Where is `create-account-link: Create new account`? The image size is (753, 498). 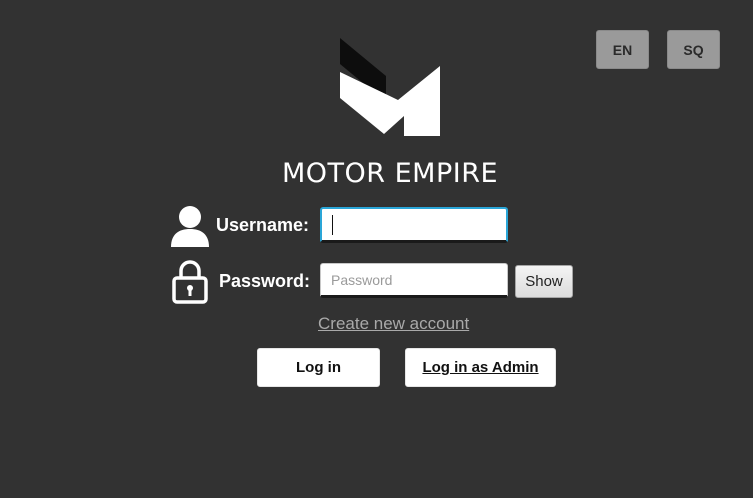
create-account-link: Create new account is located at coordinates (398, 324).